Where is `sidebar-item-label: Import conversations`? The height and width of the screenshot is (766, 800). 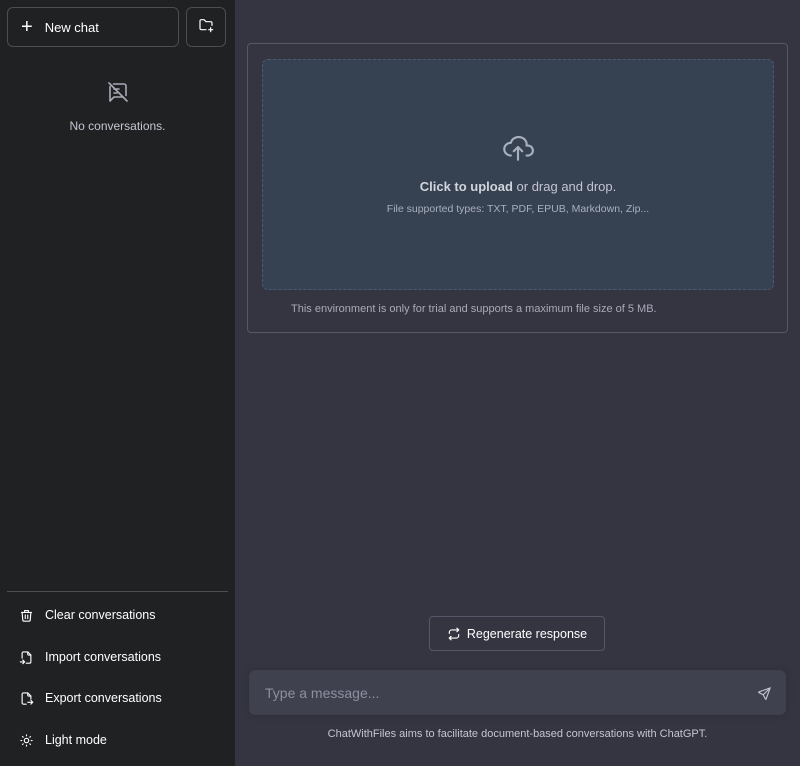 sidebar-item-label: Import conversations is located at coordinates (103, 657).